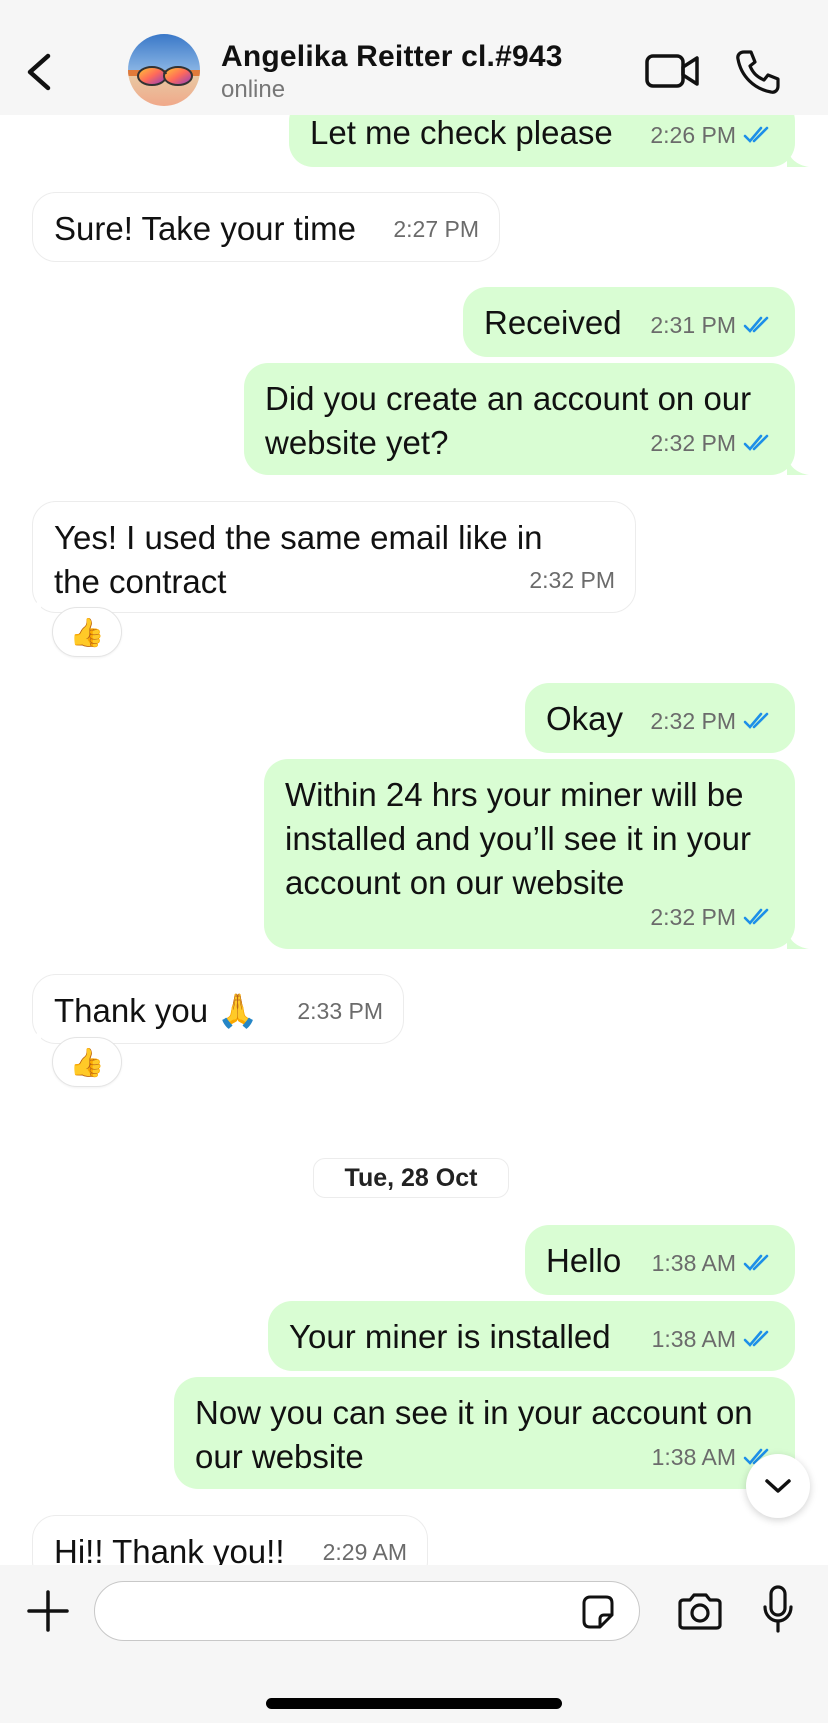 The width and height of the screenshot is (828, 1723). Describe the element at coordinates (549, 141) in the screenshot. I see `message-bubble-outgoing: Let me check please 2:26 PM` at that location.